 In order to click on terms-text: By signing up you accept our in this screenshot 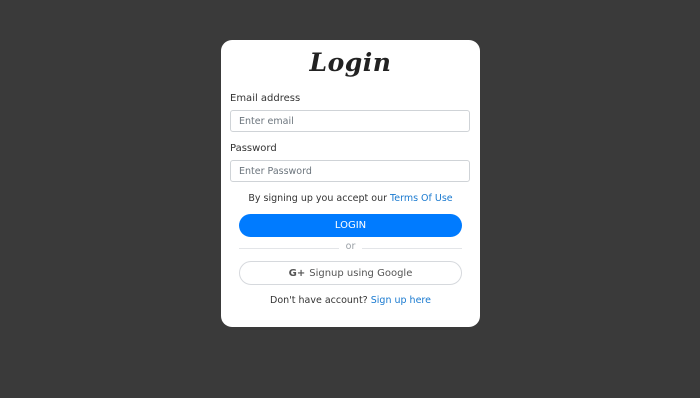, I will do `click(319, 198)`.